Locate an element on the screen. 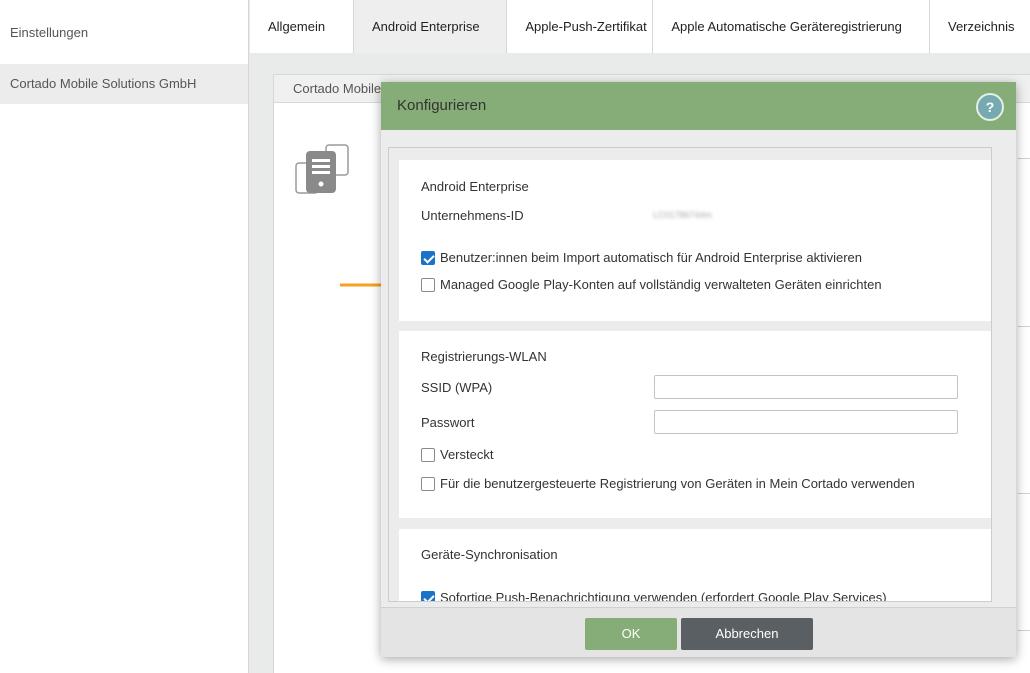  tab-apple-automatic-device-enrollment: Apple Automatische Geräteregistrierung is located at coordinates (791, 26).